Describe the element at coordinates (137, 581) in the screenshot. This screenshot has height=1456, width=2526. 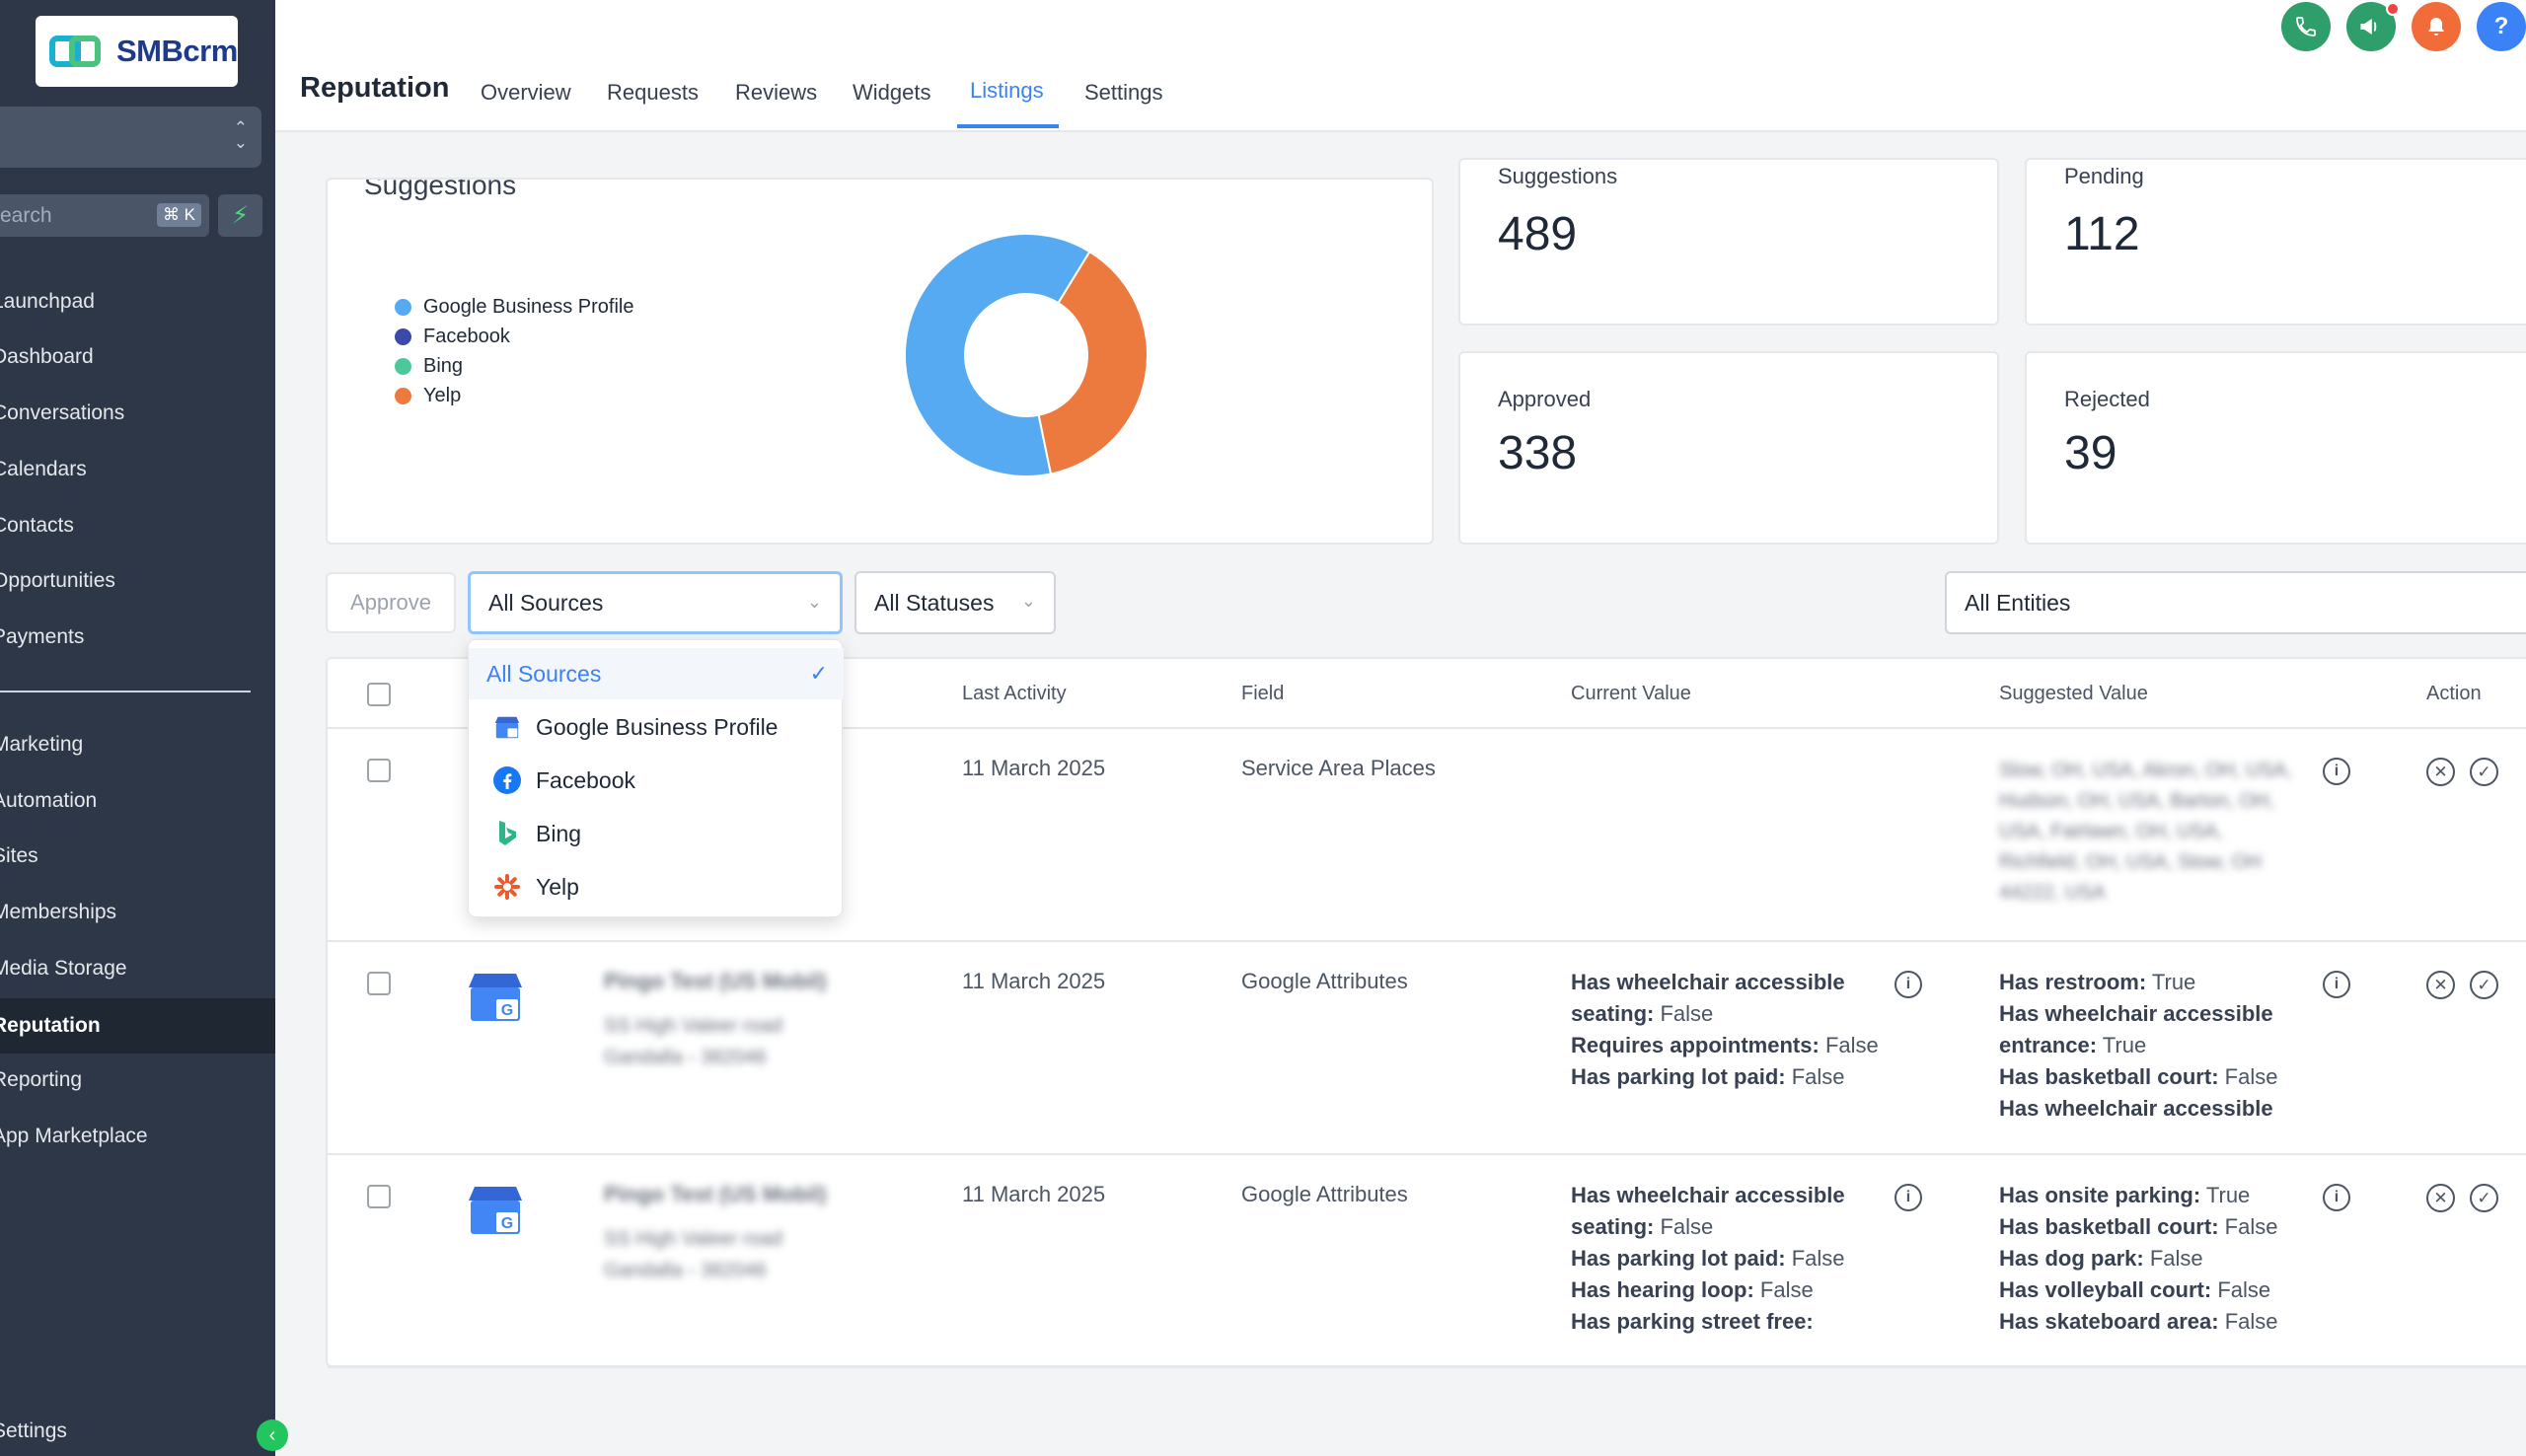
I see `sidebar-item-opportunities: Opportunities` at that location.